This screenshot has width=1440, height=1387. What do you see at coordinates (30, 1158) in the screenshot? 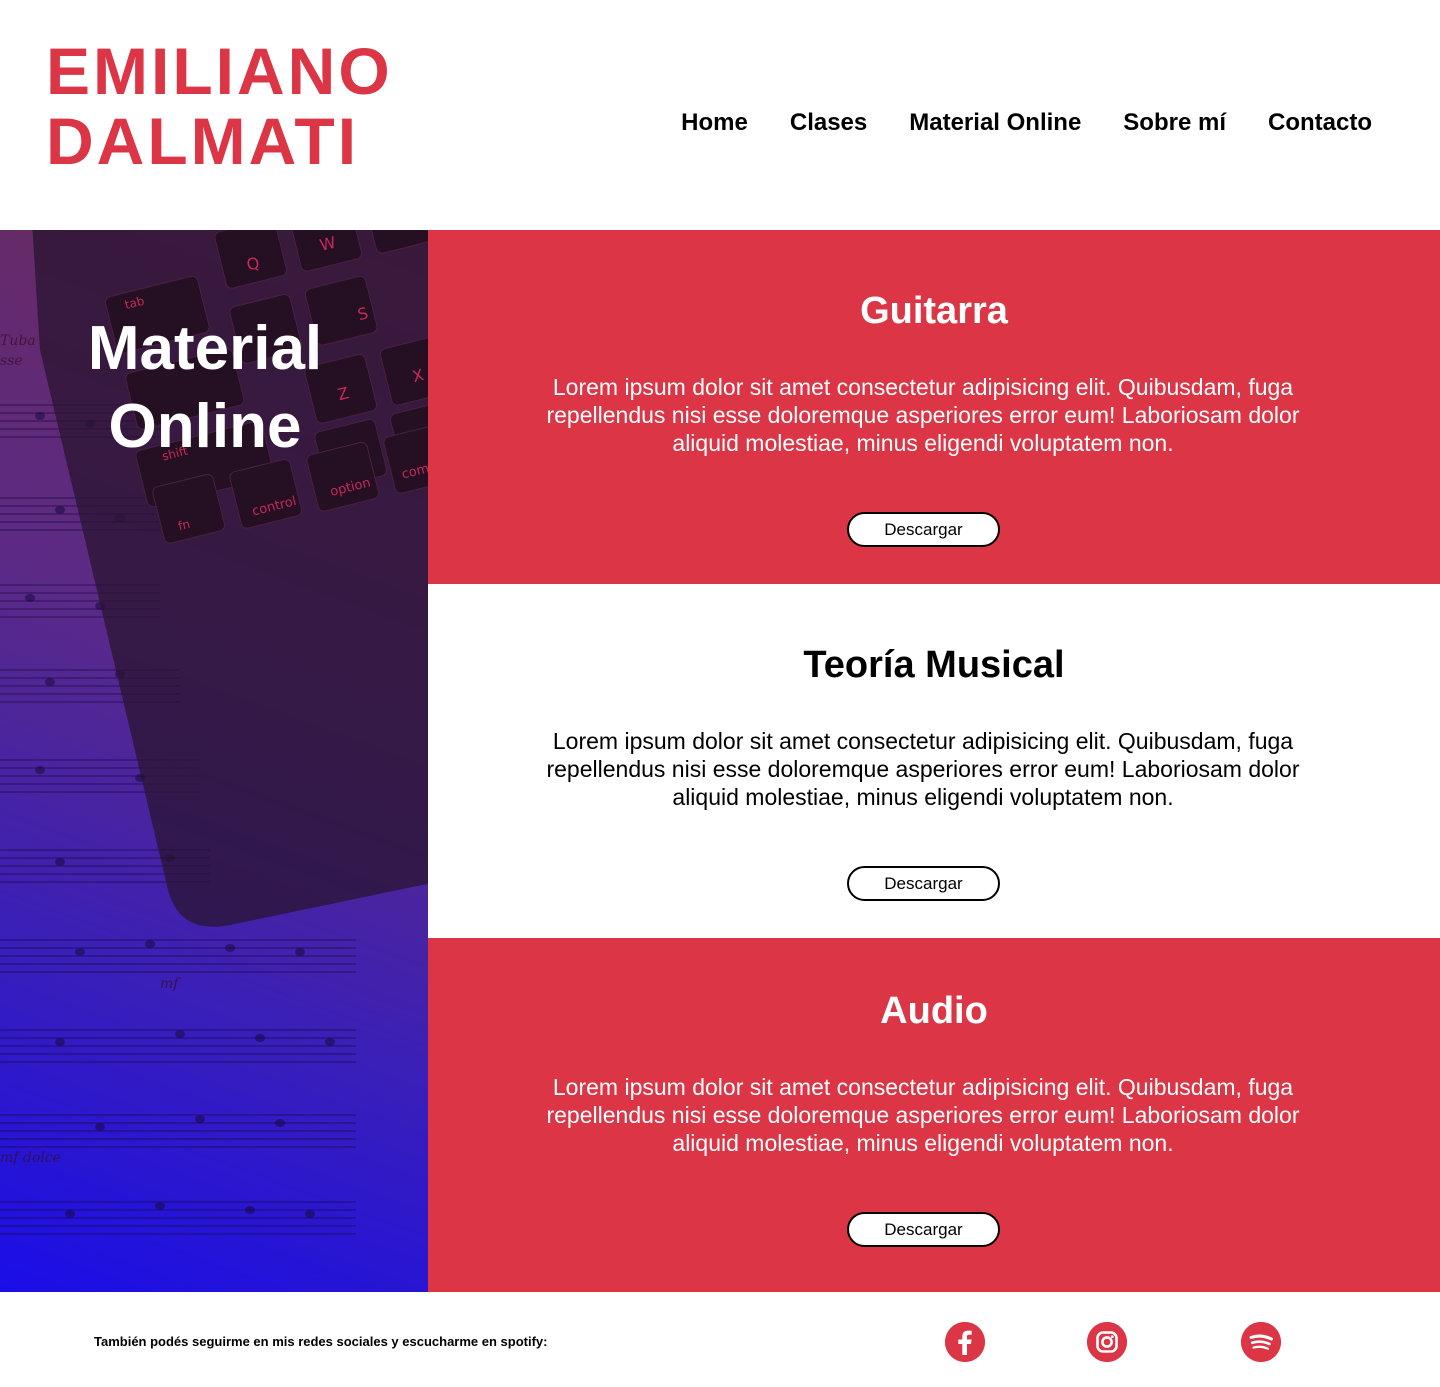
I see `svg-text: mf dolce` at bounding box center [30, 1158].